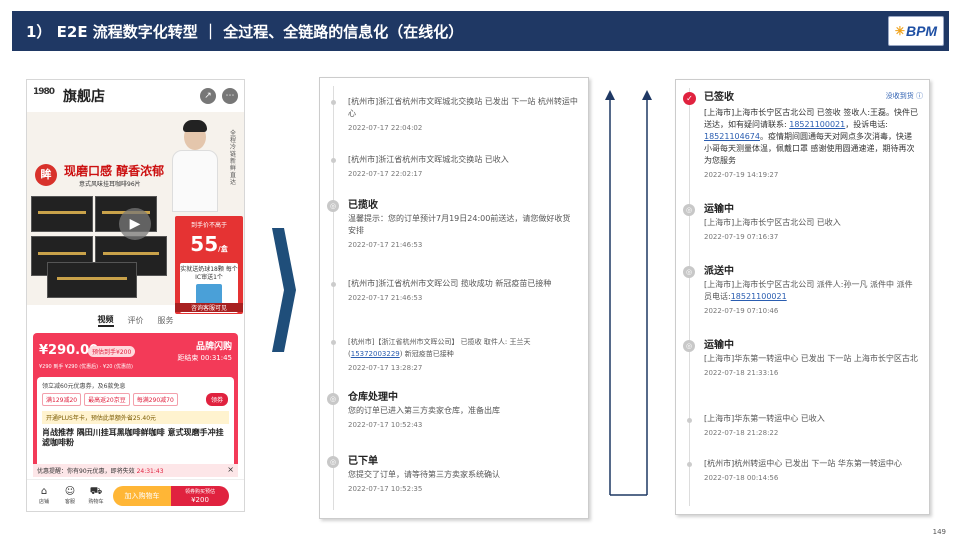 The width and height of the screenshot is (960, 540). Describe the element at coordinates (223, 249) in the screenshot. I see `price-card-unit: /盒` at that location.